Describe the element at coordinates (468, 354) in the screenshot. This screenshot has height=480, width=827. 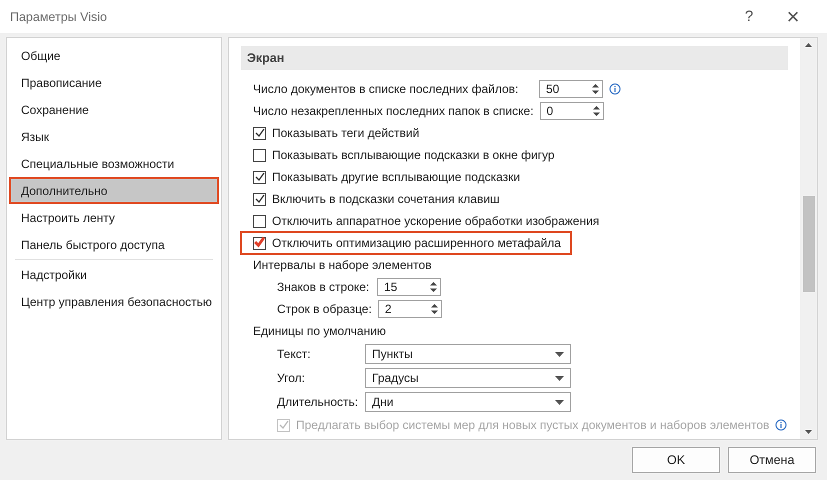
I see `dropdown: Пункты` at that location.